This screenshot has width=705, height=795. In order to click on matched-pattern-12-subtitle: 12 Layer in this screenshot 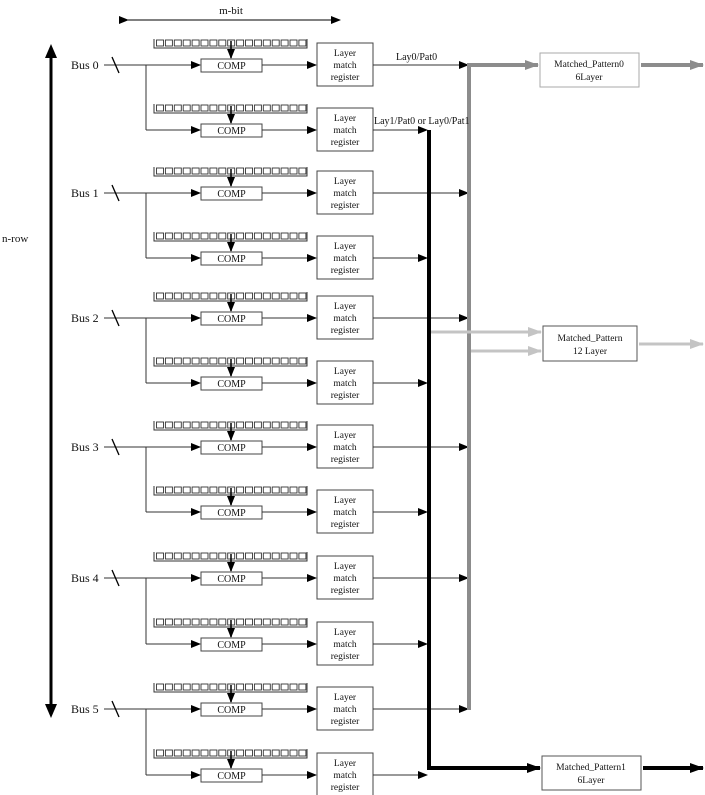, I will do `click(590, 352)`.